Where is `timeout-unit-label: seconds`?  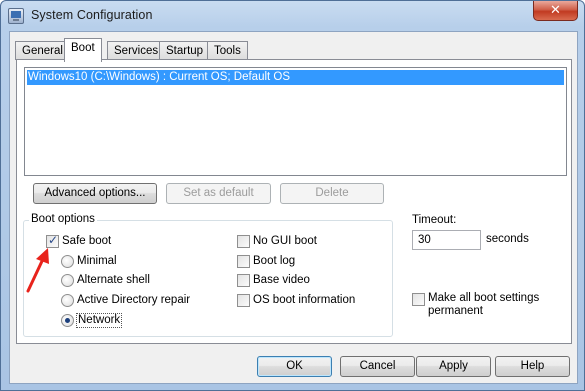
timeout-unit-label: seconds is located at coordinates (507, 239).